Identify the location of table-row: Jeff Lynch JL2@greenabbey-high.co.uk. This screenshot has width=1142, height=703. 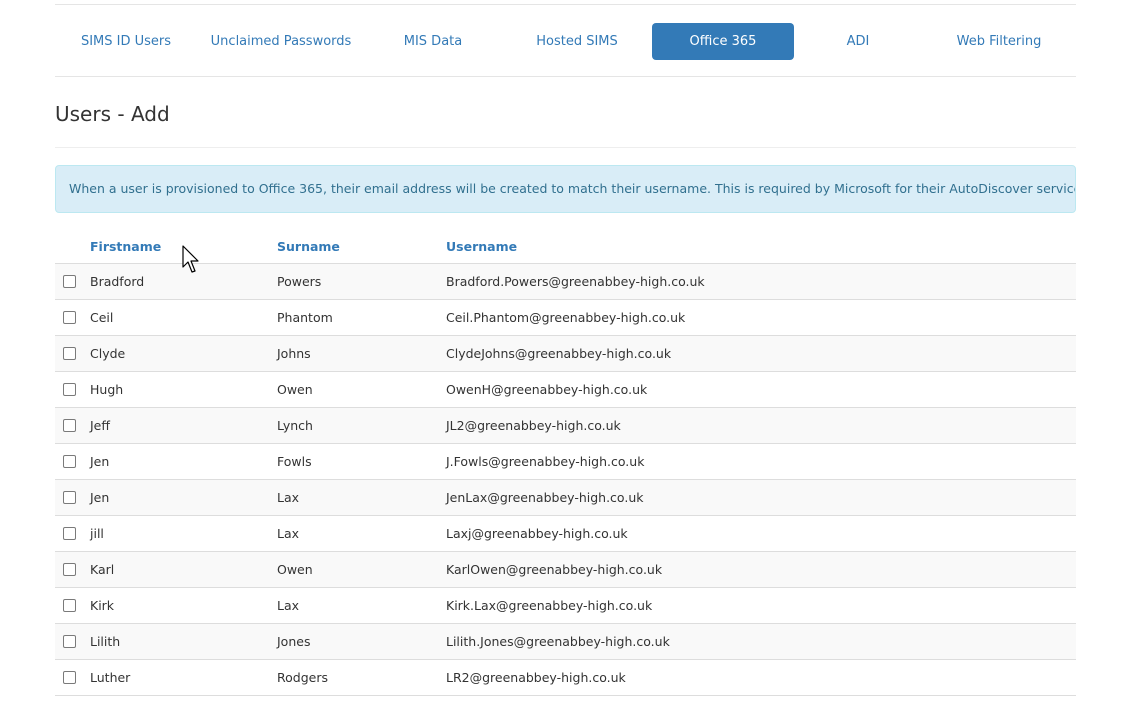
(565, 426).